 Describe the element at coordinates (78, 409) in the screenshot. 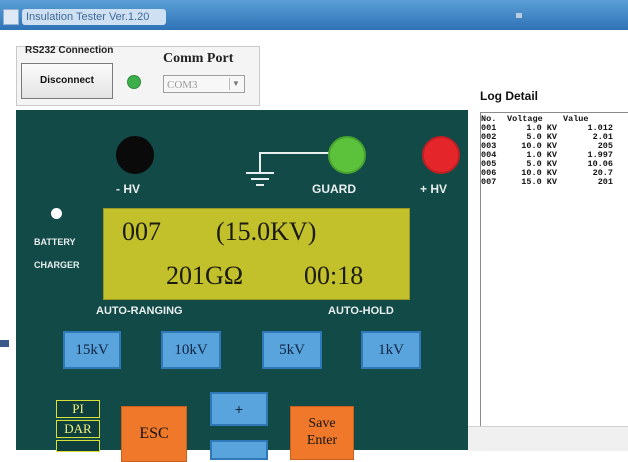

I see `mode-pi-indicator: PI` at that location.